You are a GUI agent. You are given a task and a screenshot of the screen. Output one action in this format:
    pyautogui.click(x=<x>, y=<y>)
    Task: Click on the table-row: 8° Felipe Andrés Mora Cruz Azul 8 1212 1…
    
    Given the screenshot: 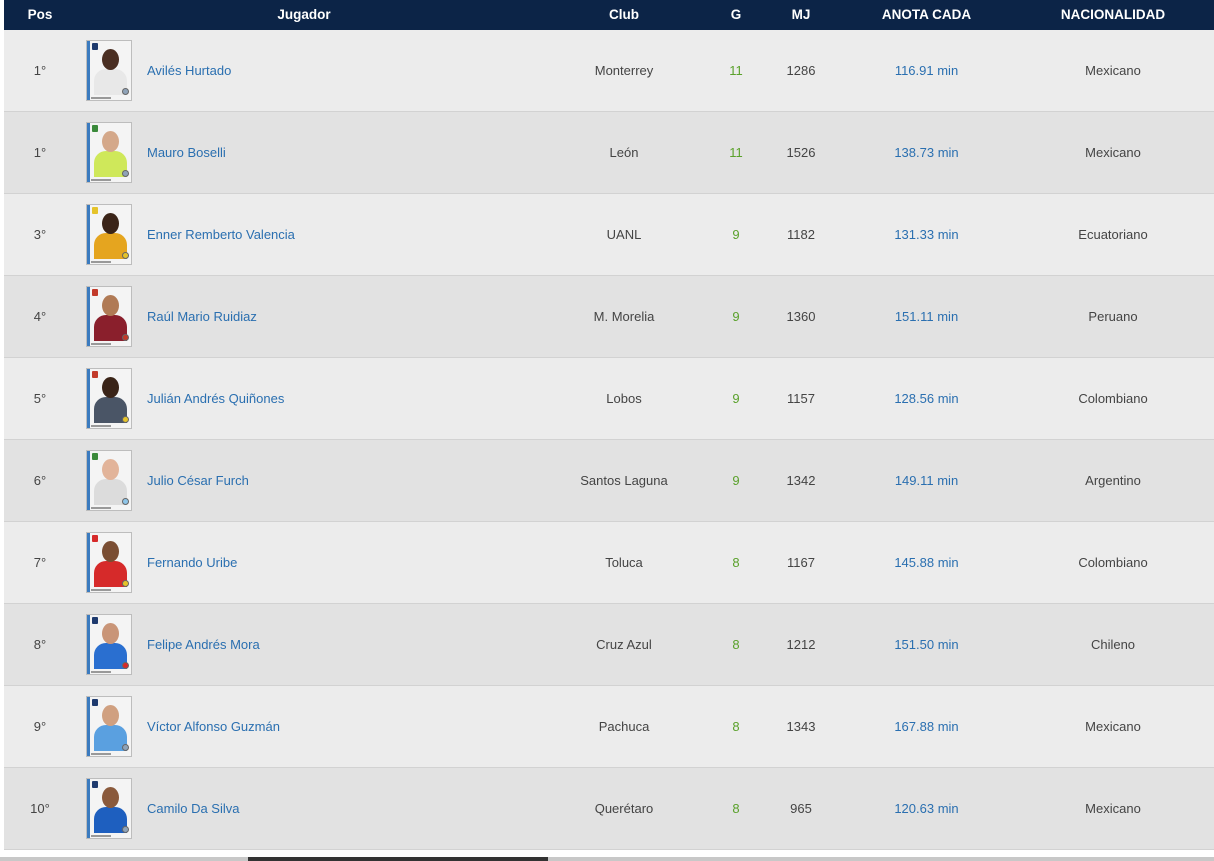 What is the action you would take?
    pyautogui.click(x=609, y=645)
    